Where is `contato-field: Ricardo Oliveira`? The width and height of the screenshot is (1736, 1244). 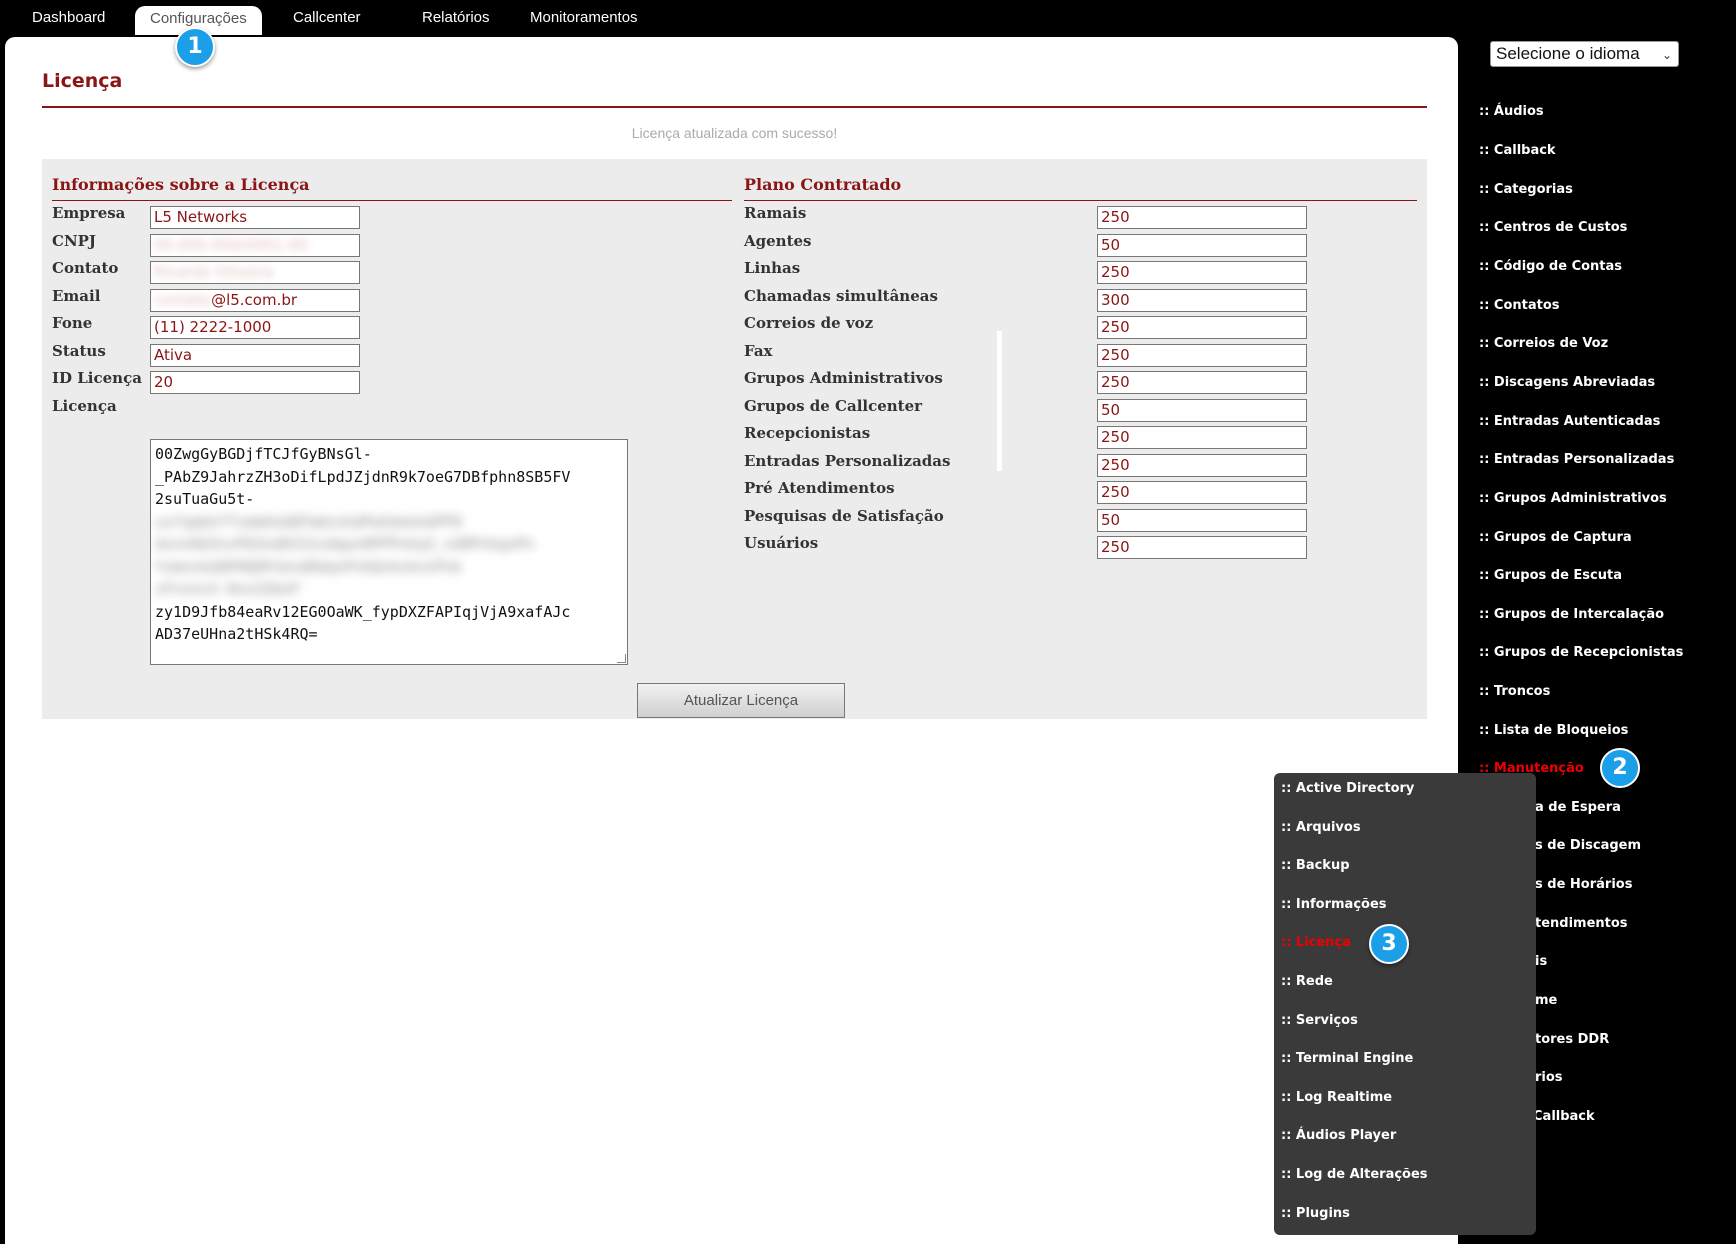
contato-field: Ricardo Oliveira is located at coordinates (255, 272).